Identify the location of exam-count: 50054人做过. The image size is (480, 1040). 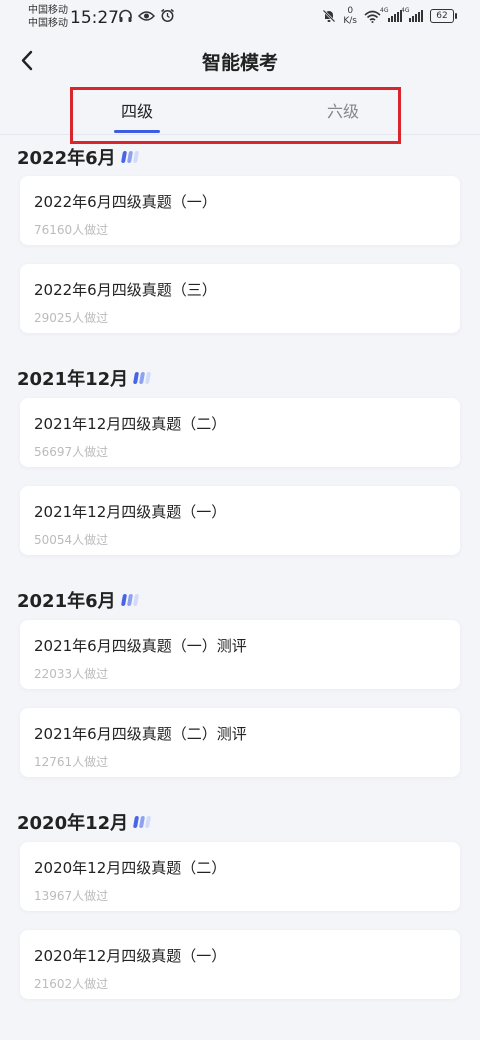
(71, 540).